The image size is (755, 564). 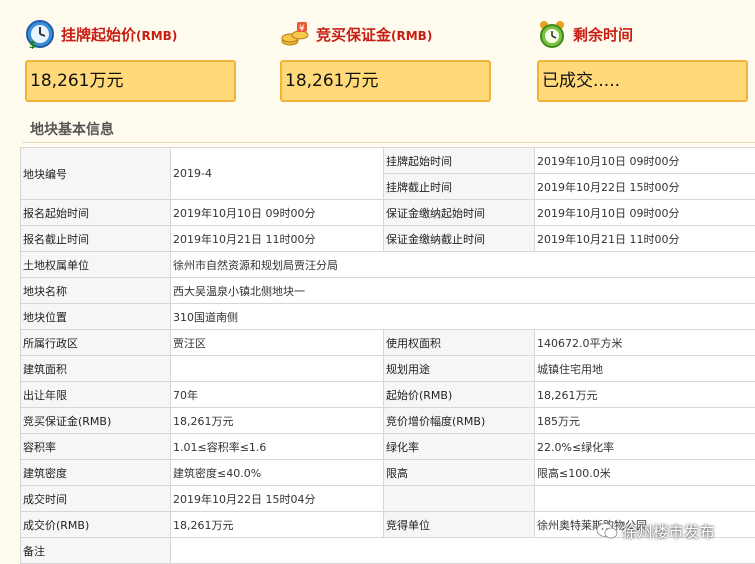 What do you see at coordinates (277, 421) in the screenshot?
I see `bid-deposit-value: 18,261万元` at bounding box center [277, 421].